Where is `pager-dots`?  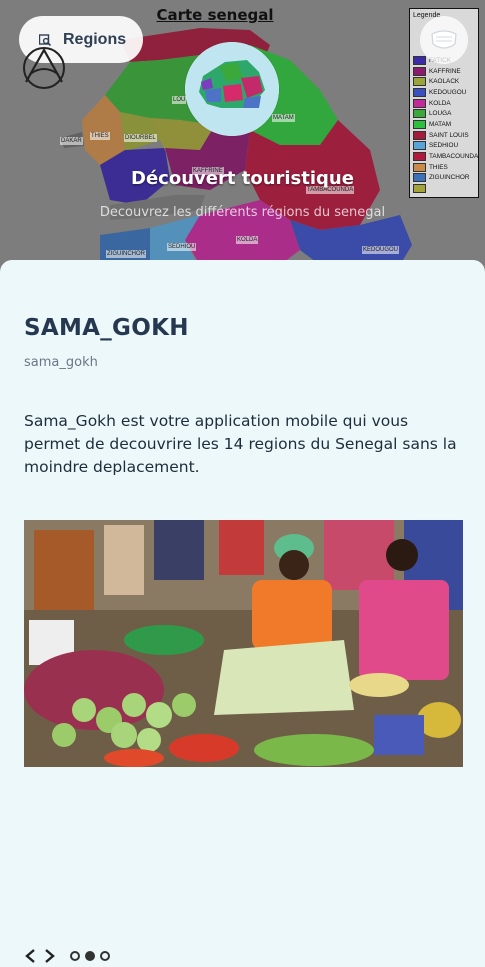 pager-dots is located at coordinates (92, 956).